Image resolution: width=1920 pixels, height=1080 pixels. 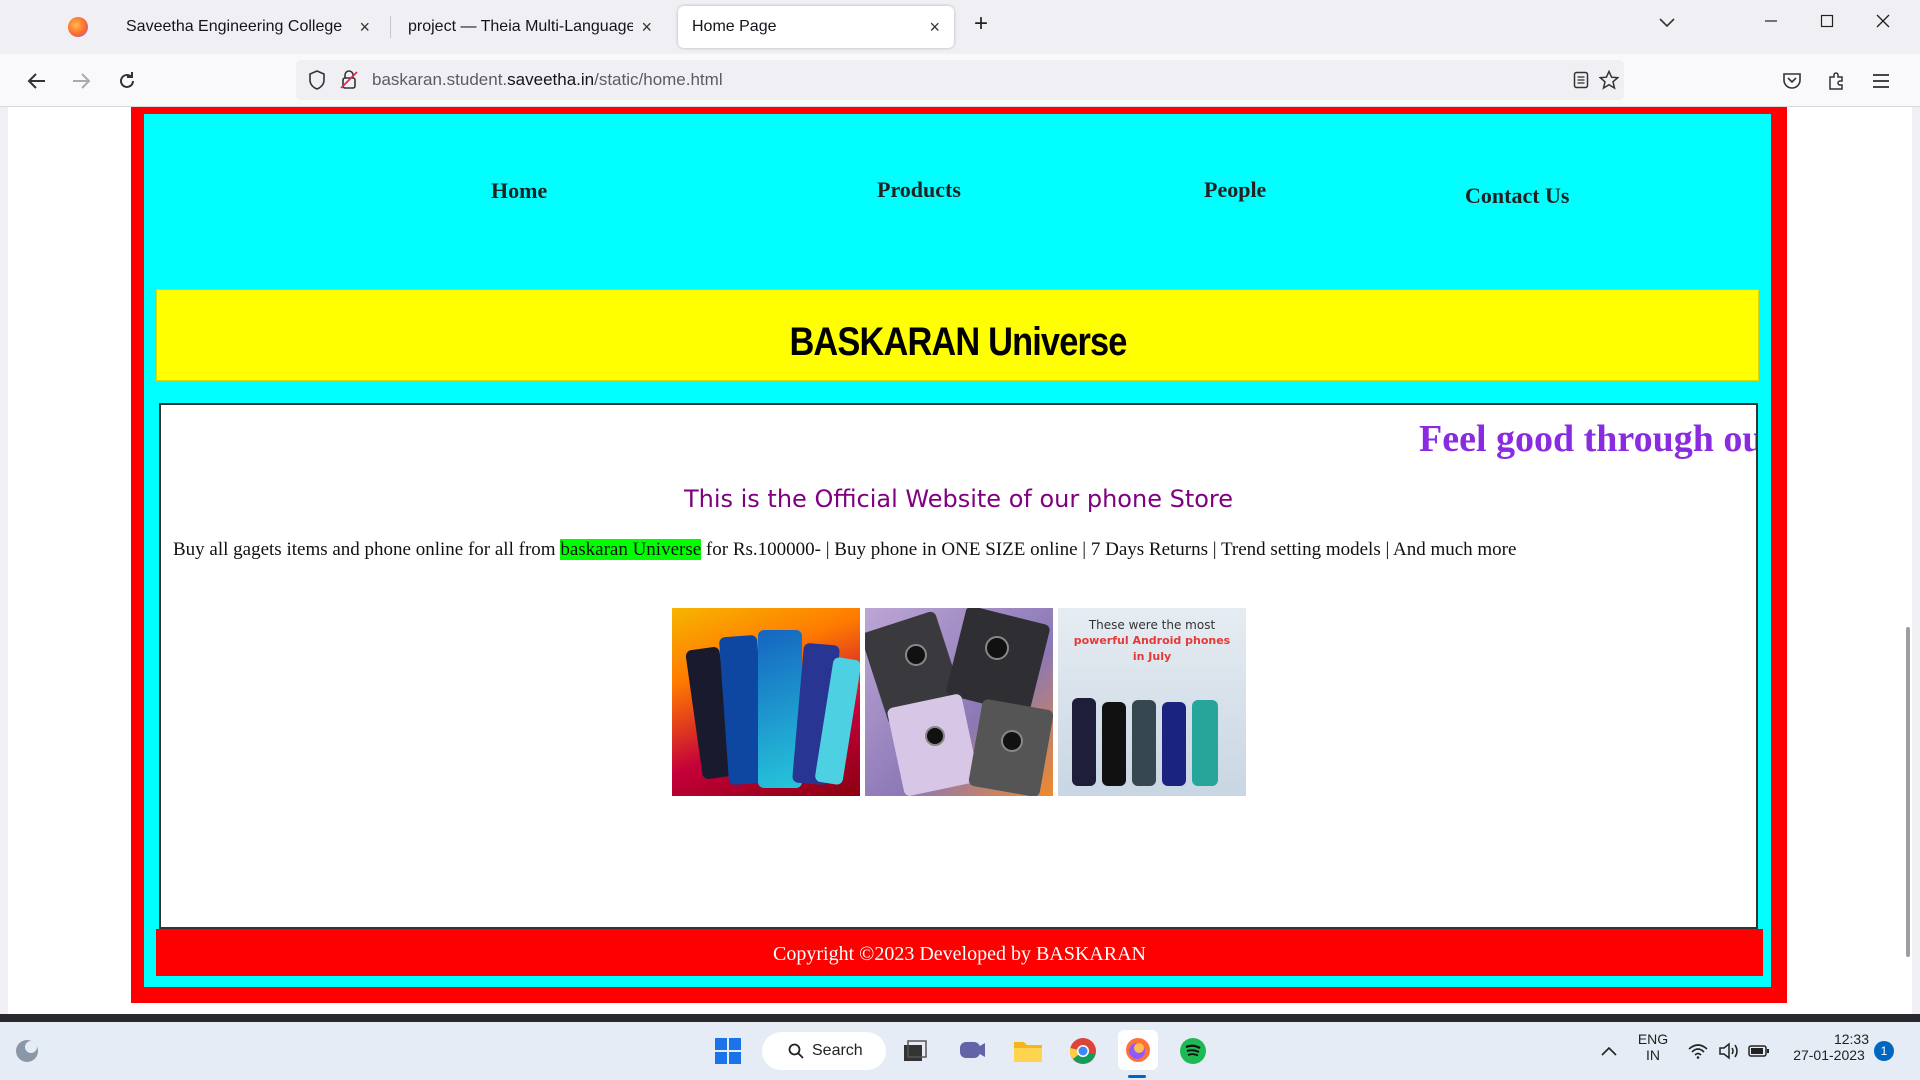 What do you see at coordinates (816, 27) in the screenshot?
I see `tab-home-page: Home Page ×` at bounding box center [816, 27].